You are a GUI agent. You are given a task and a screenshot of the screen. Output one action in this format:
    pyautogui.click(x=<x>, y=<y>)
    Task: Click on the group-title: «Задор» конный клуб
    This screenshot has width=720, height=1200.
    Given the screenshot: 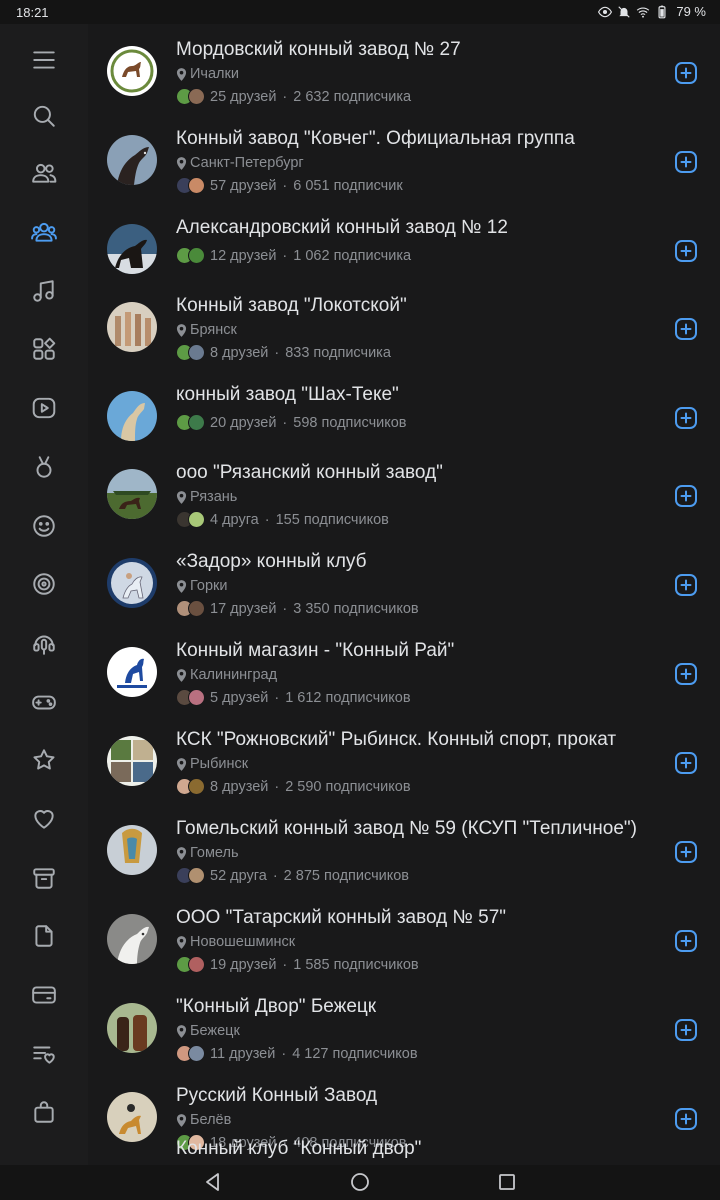 What is the action you would take?
    pyautogui.click(x=271, y=561)
    